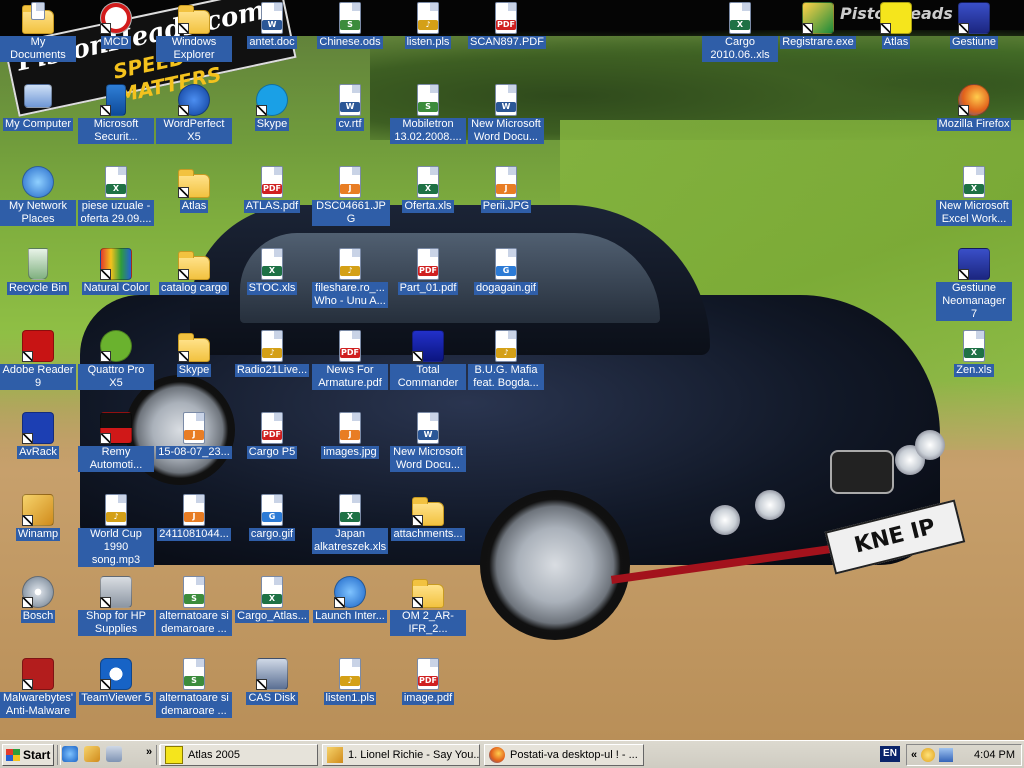  What do you see at coordinates (890, 754) in the screenshot?
I see `language-indicator: EN` at bounding box center [890, 754].